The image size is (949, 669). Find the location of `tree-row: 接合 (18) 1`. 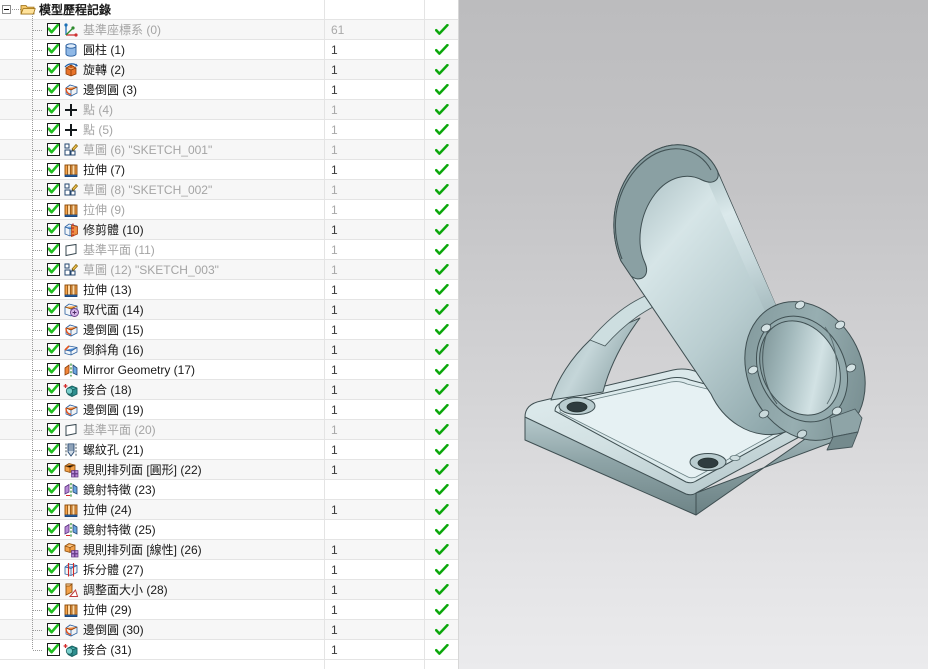

tree-row: 接合 (18) 1 is located at coordinates (229, 389).